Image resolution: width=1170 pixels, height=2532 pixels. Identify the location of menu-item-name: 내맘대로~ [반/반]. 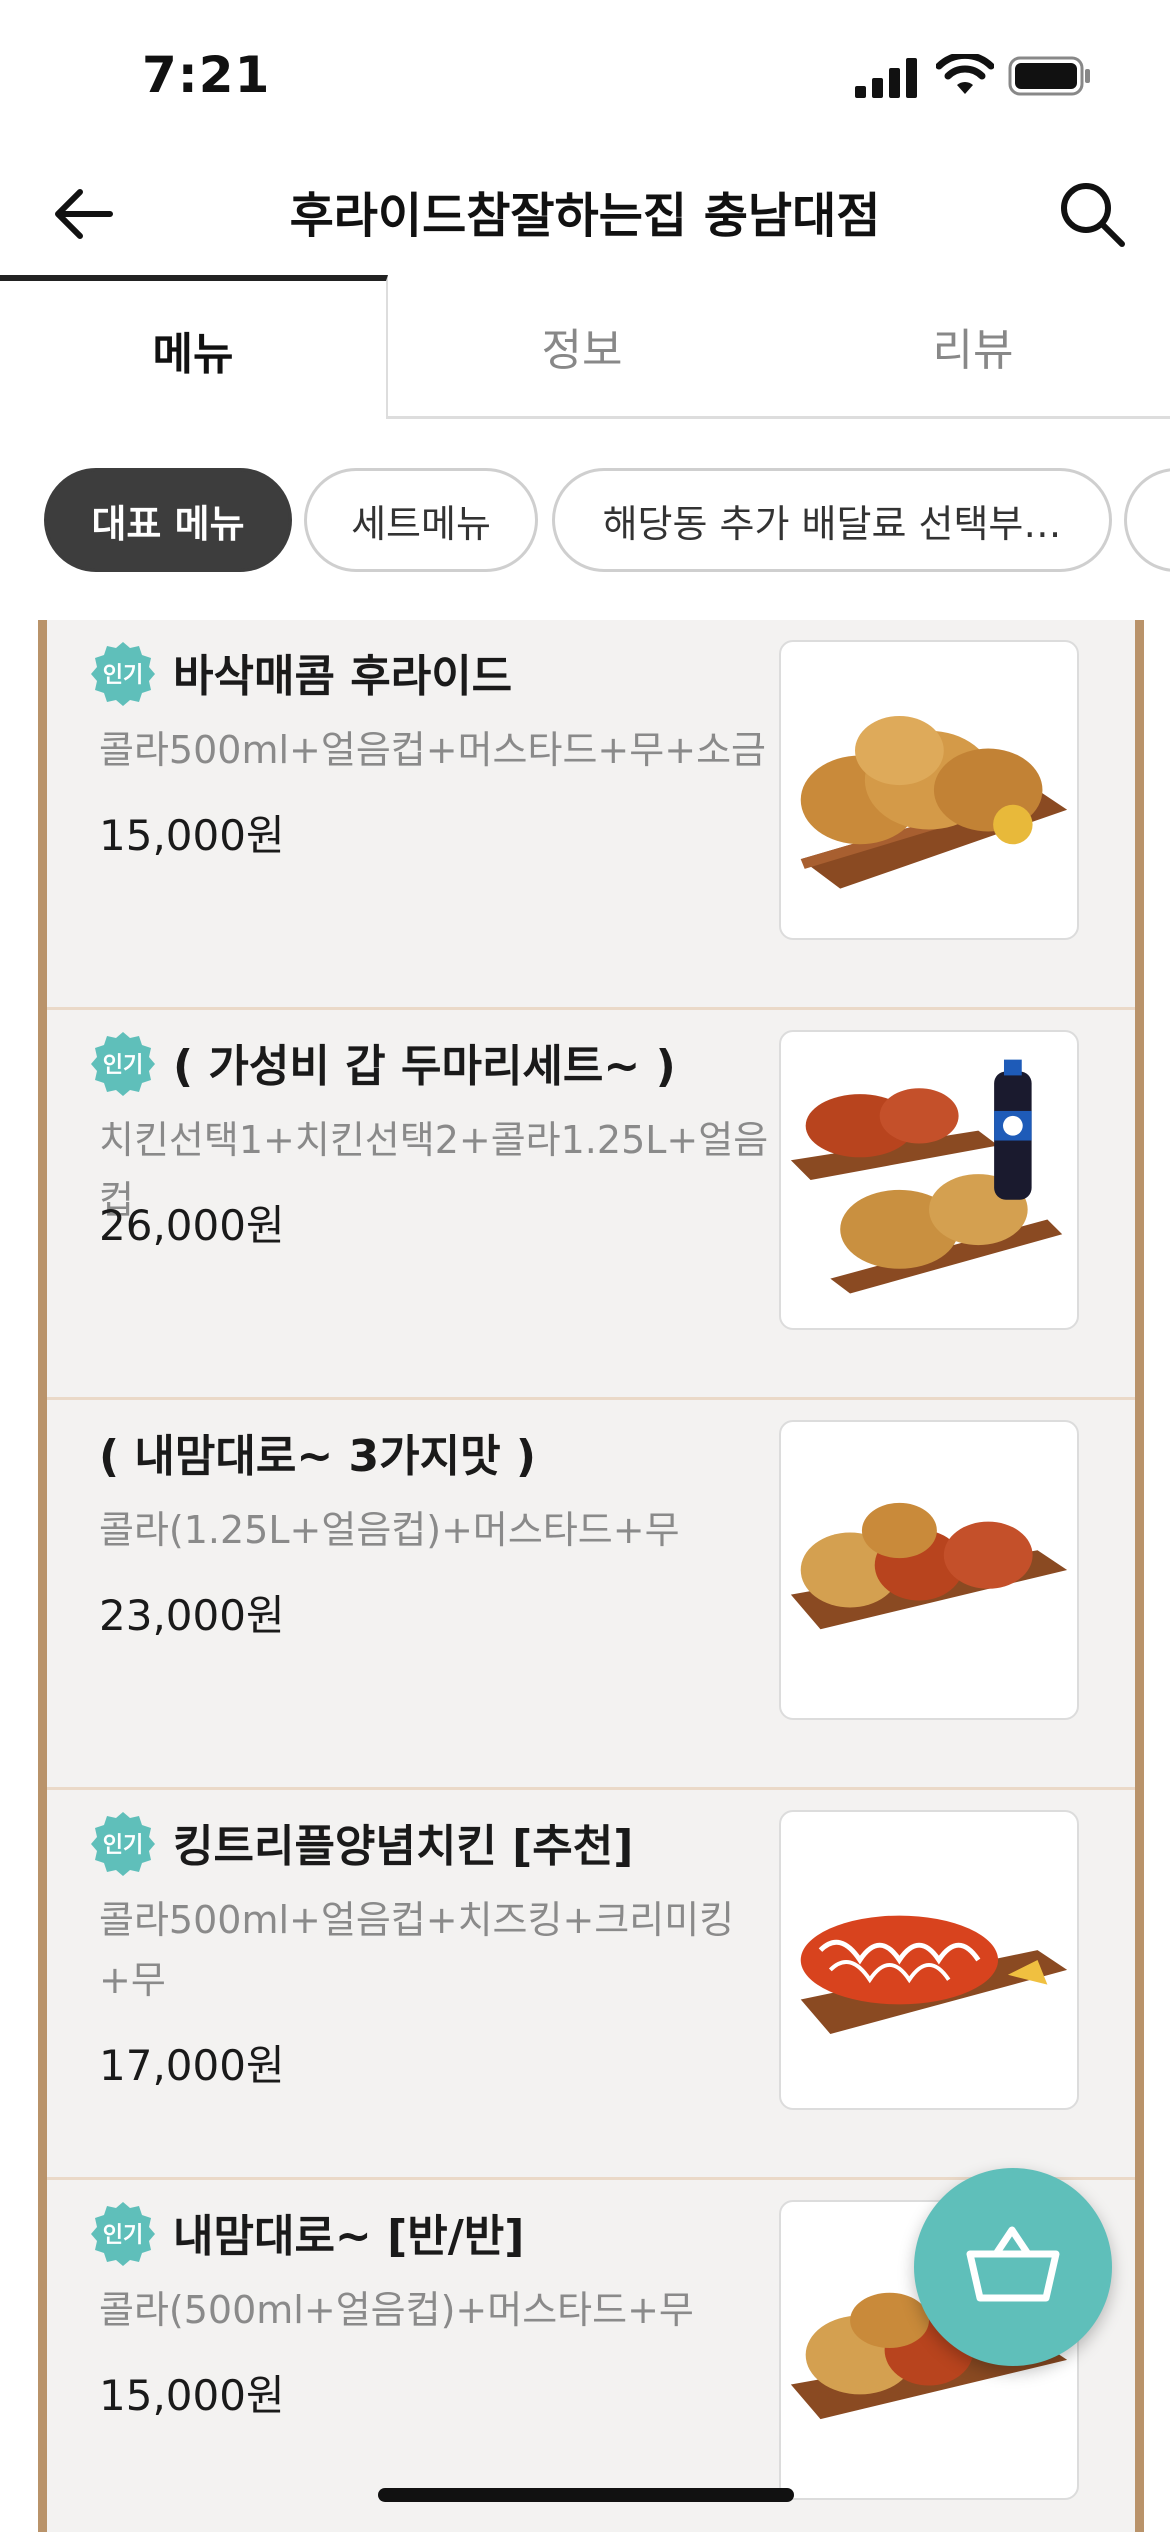
(349, 2236).